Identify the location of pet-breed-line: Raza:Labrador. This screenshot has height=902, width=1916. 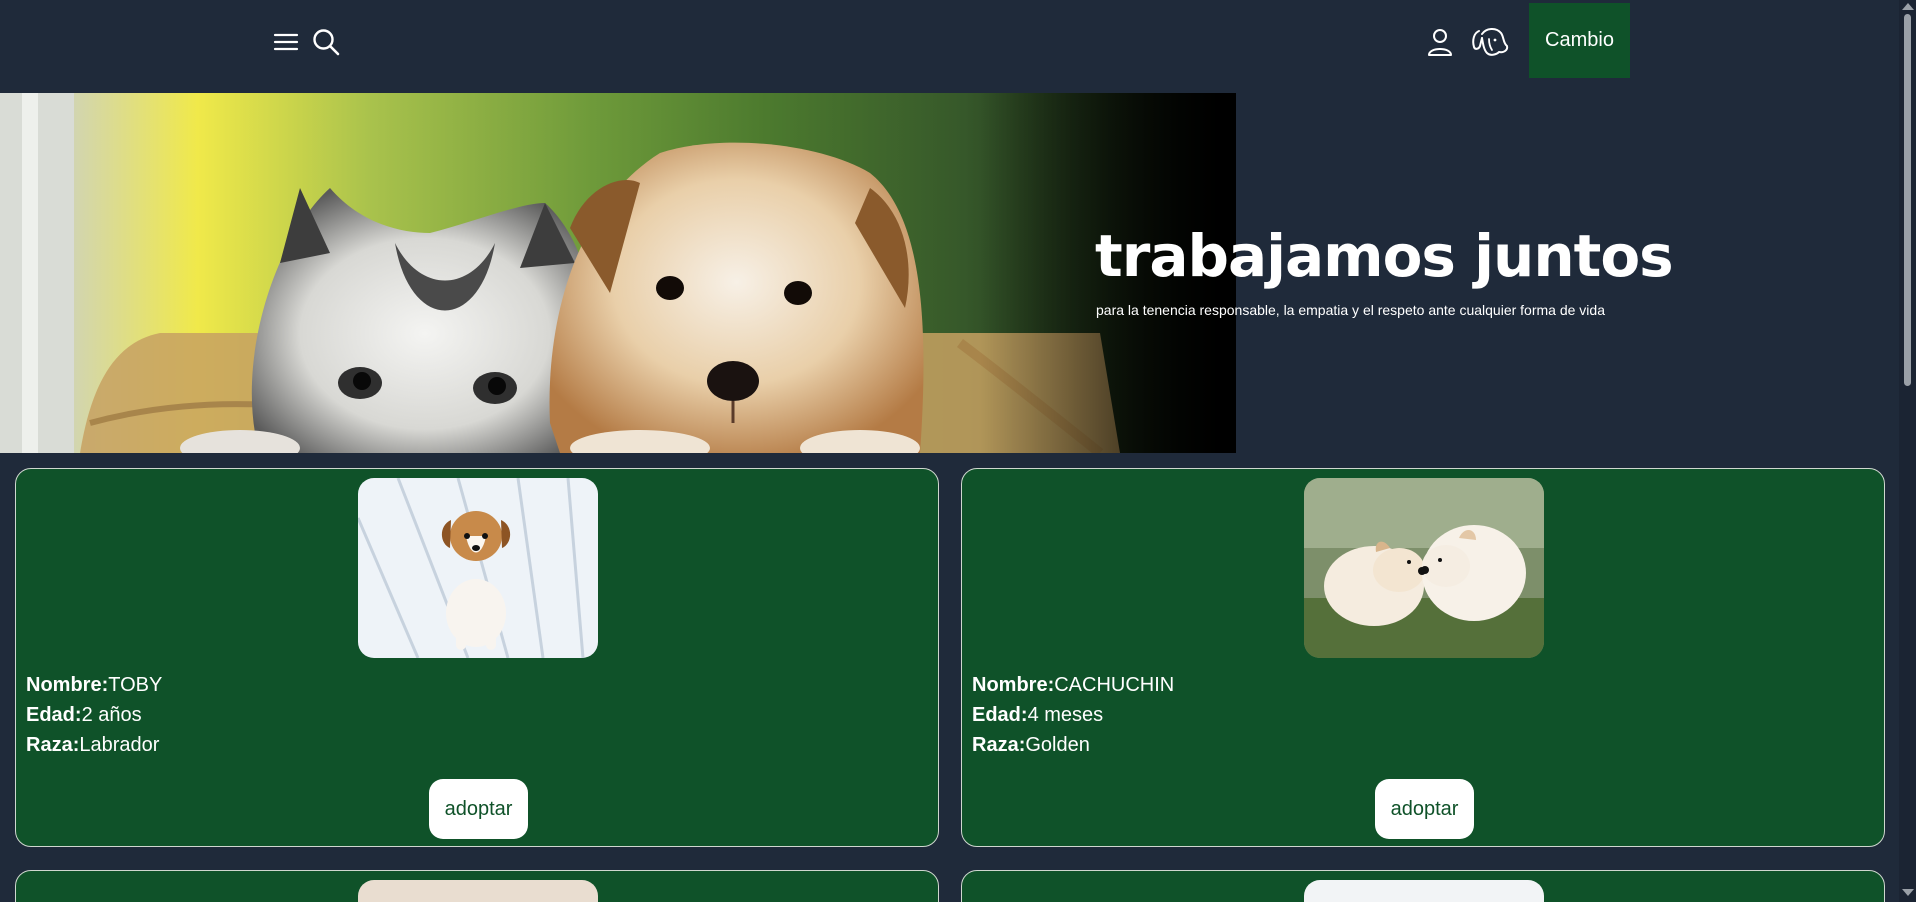
(92, 745).